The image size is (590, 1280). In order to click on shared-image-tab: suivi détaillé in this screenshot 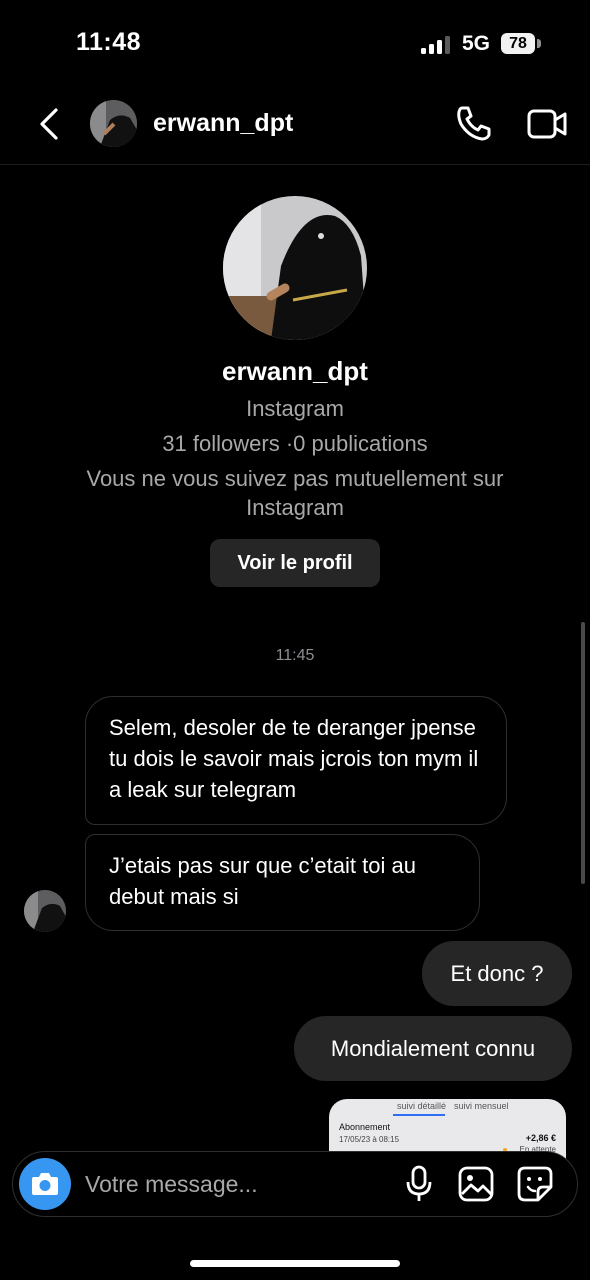, I will do `click(422, 1106)`.